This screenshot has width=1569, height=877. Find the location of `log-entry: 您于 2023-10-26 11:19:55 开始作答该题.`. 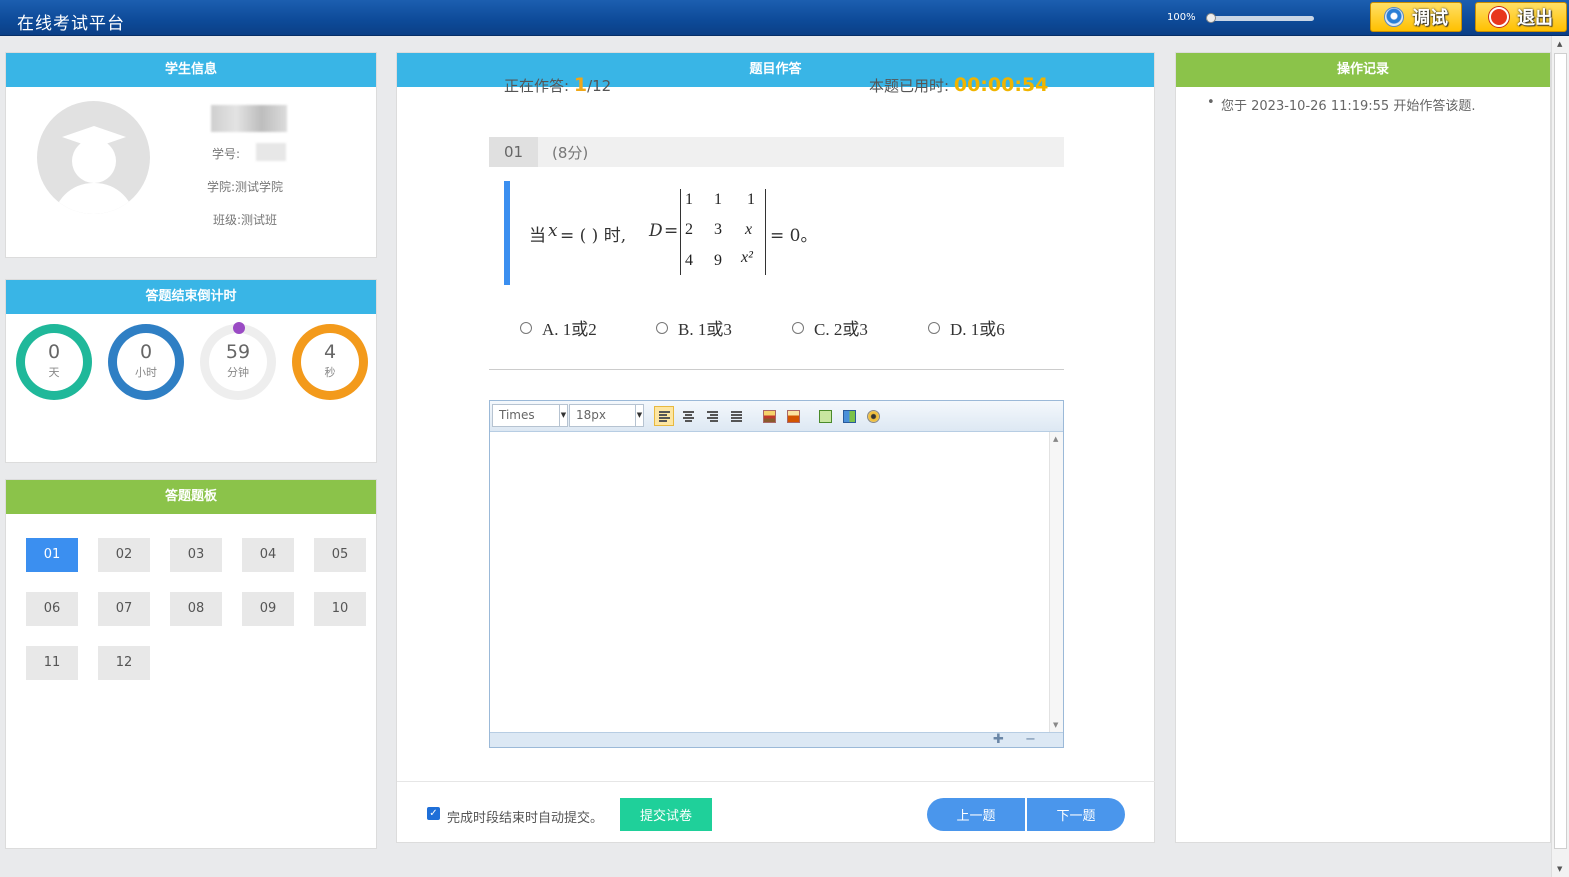

log-entry: 您于 2023-10-26 11:19:55 开始作答该题. is located at coordinates (1341, 104).